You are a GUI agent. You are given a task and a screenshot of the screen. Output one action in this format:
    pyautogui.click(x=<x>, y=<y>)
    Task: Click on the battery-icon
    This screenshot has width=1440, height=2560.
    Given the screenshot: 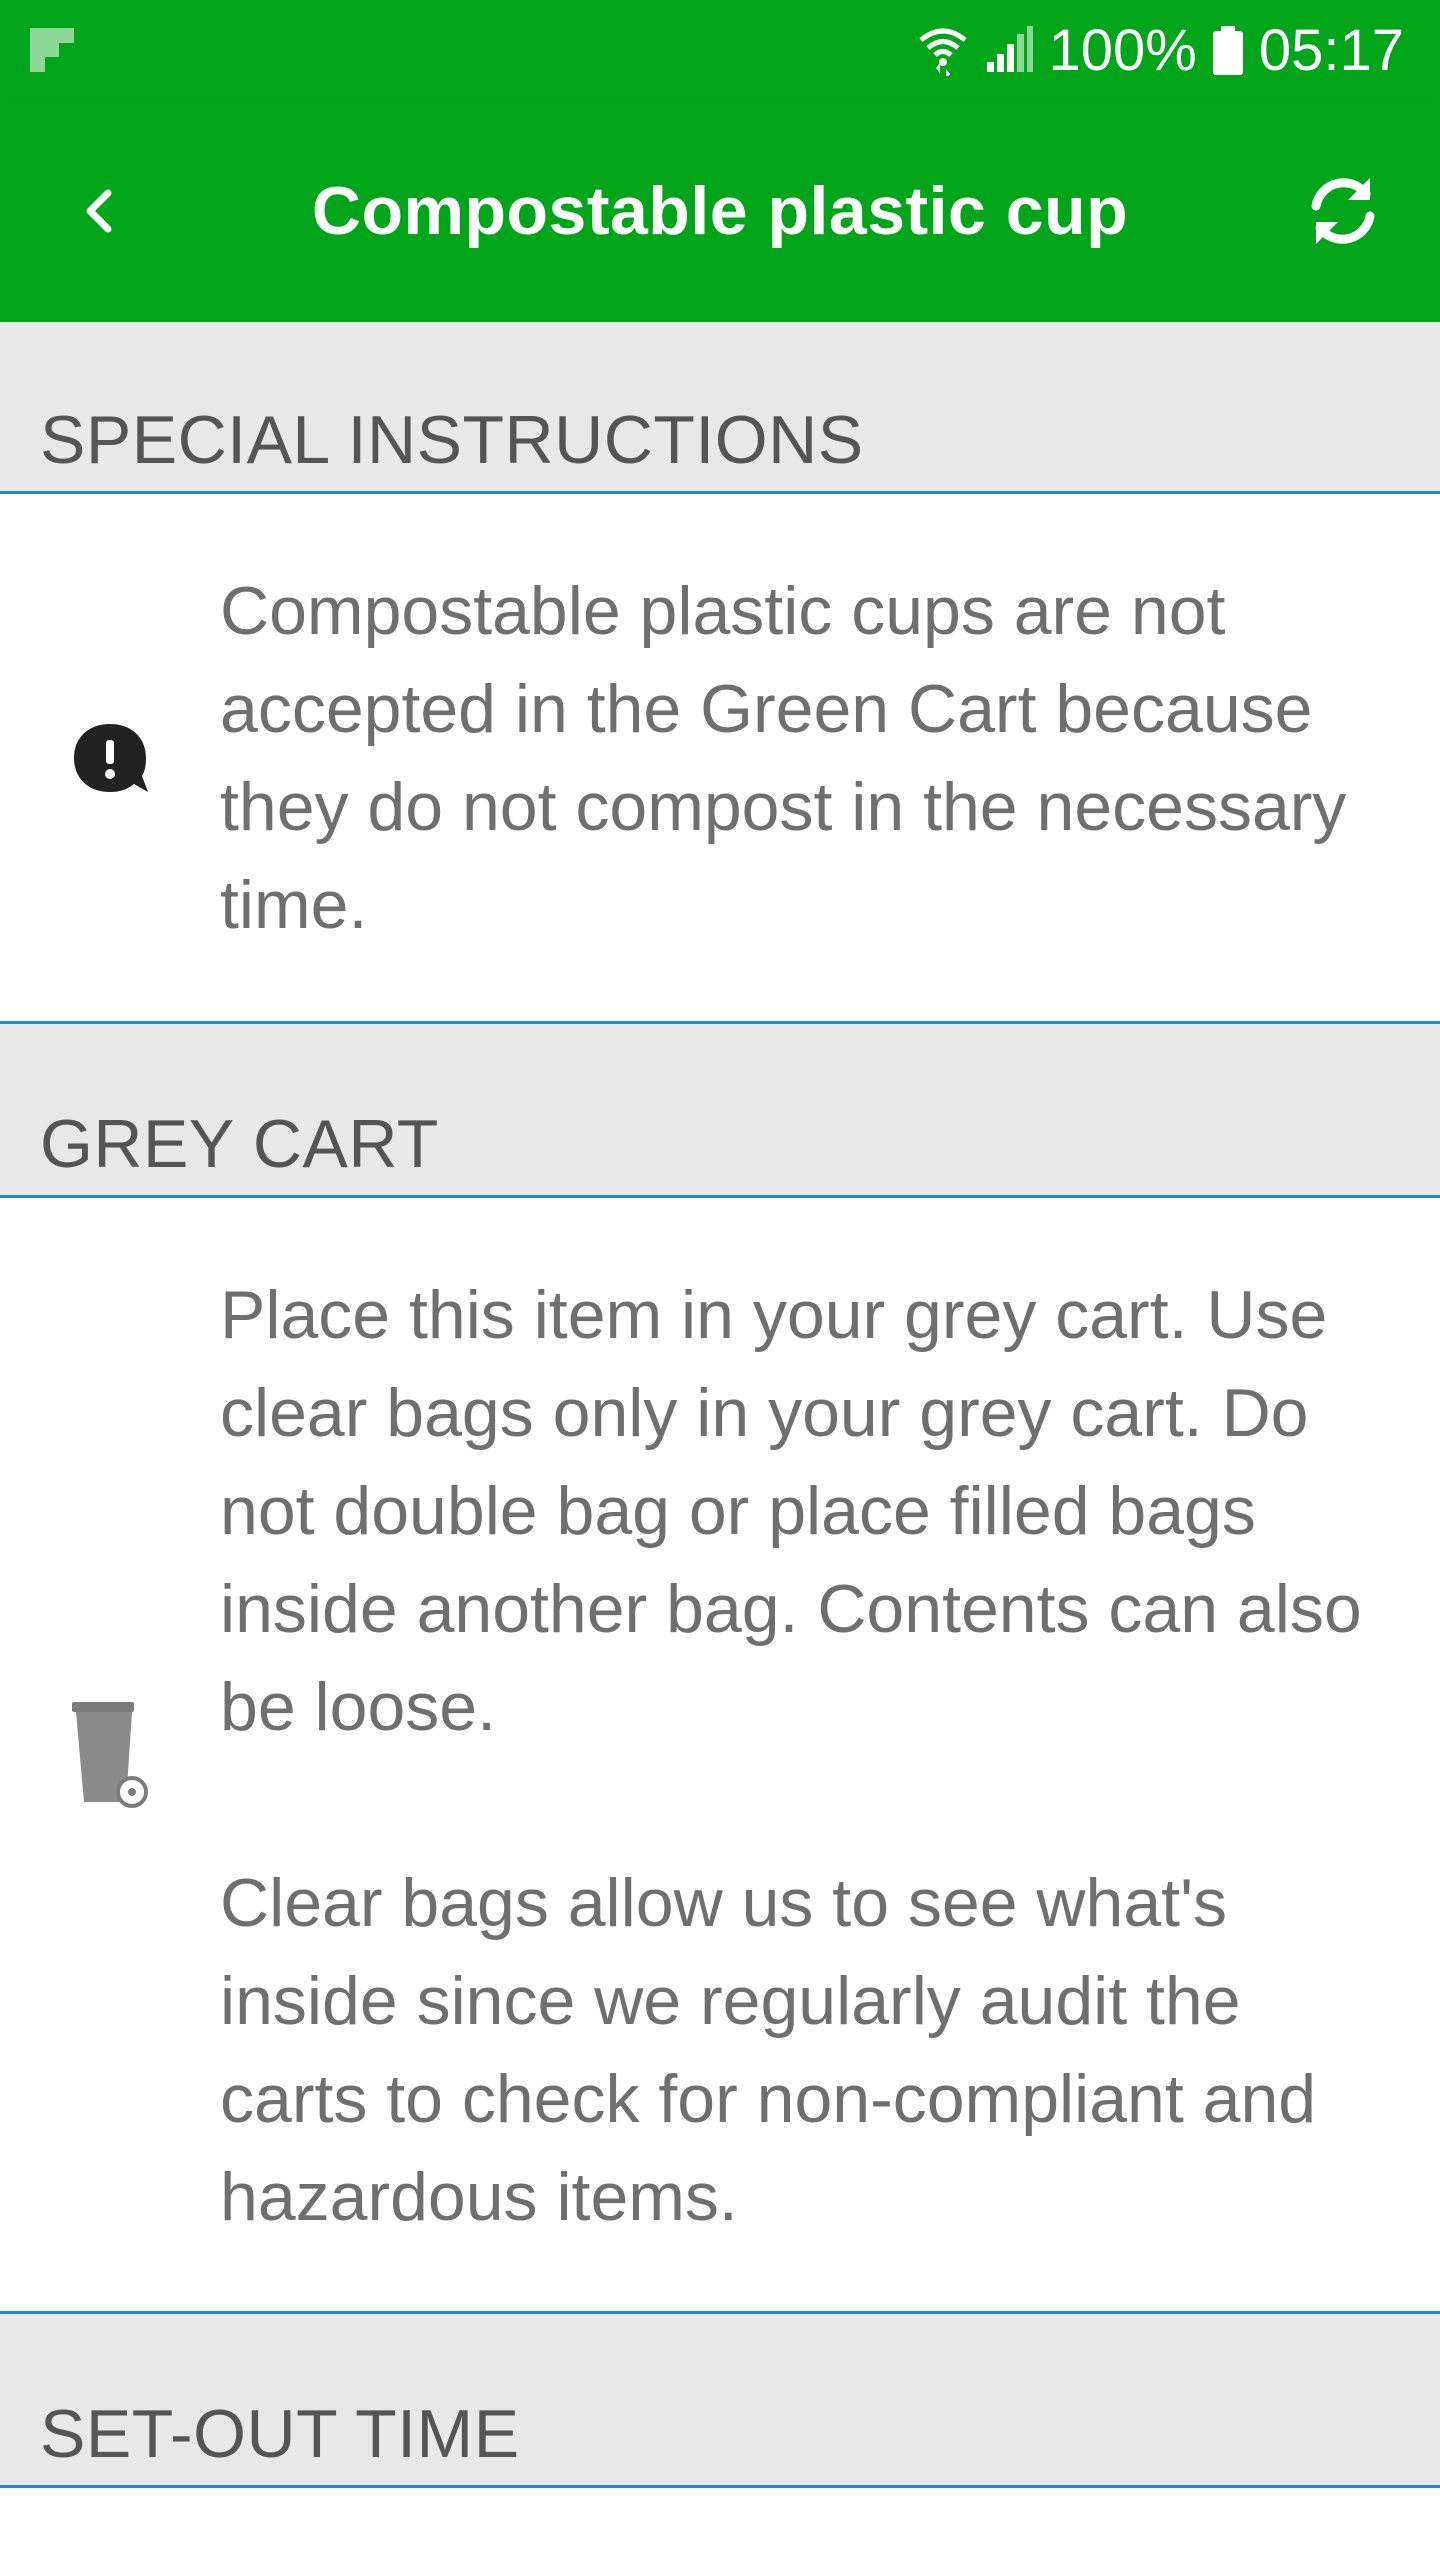 What is the action you would take?
    pyautogui.click(x=1227, y=50)
    